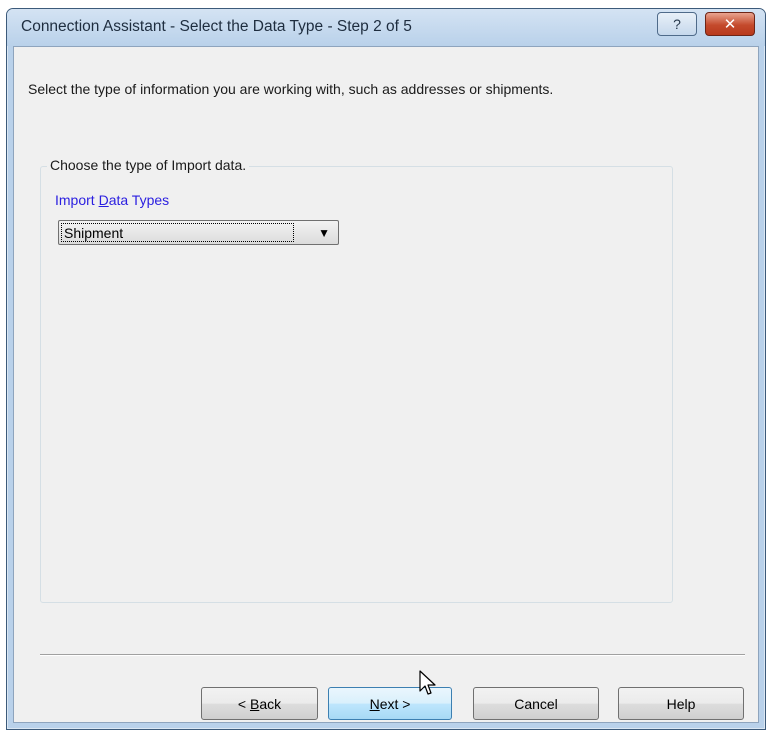  I want to click on back-pre: <, so click(243, 703).